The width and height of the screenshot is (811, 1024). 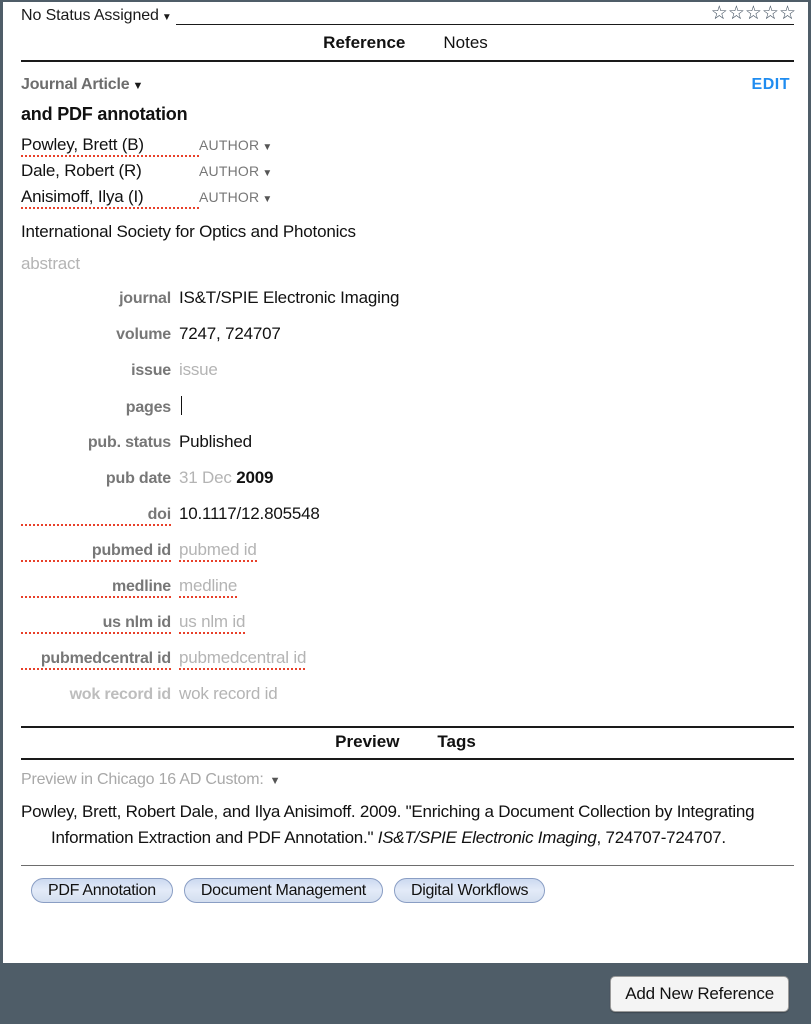 What do you see at coordinates (407, 702) in the screenshot?
I see `field-wok-record-id: wok record id wok record id` at bounding box center [407, 702].